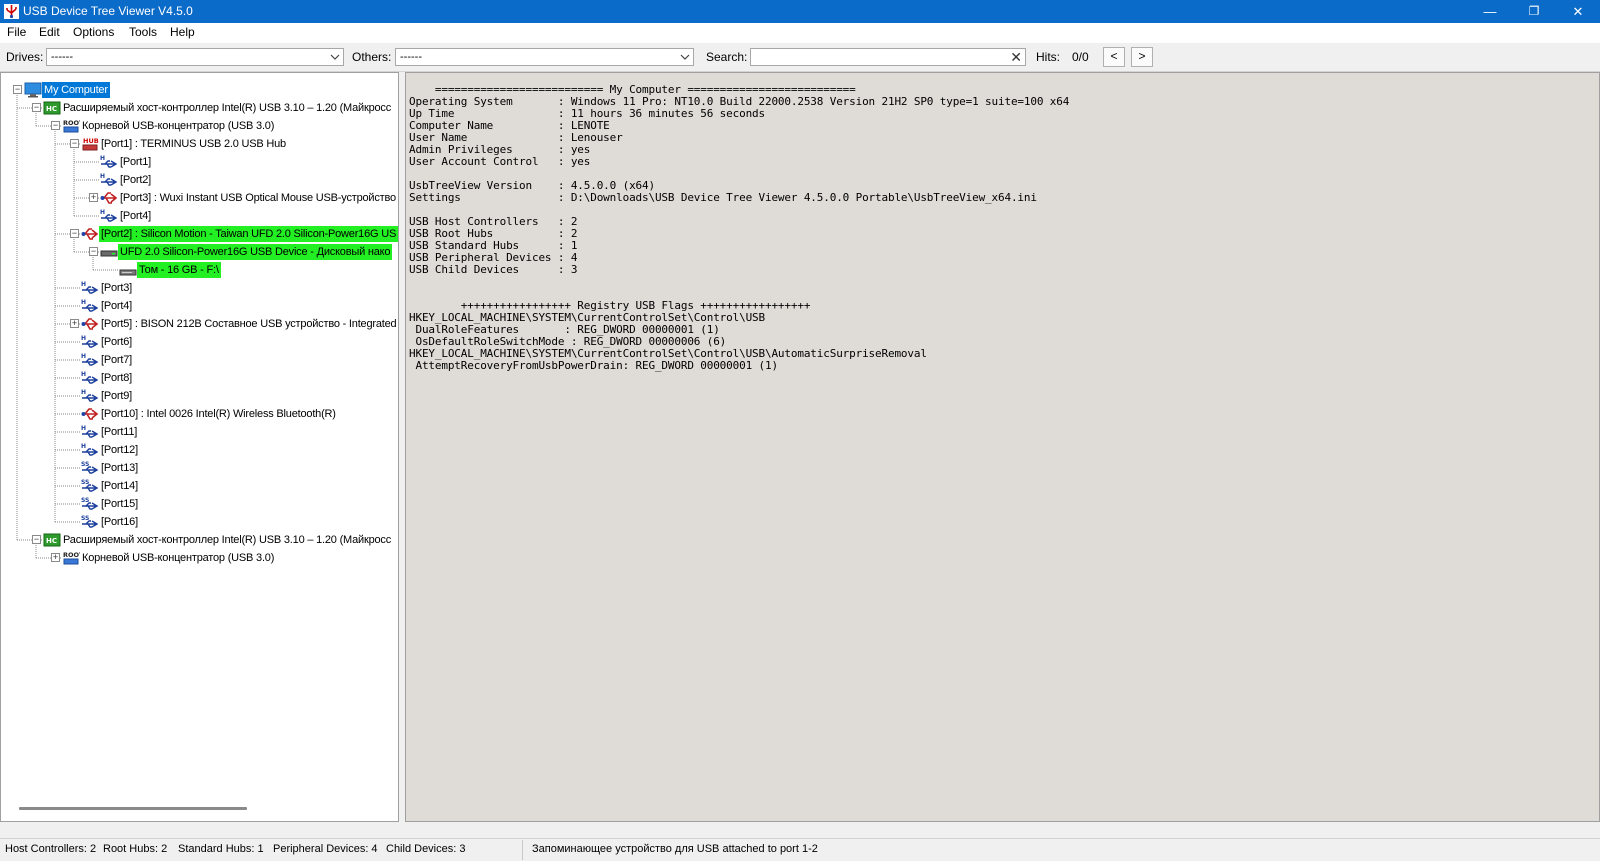  What do you see at coordinates (727, 57) in the screenshot?
I see `search-label: Search:` at bounding box center [727, 57].